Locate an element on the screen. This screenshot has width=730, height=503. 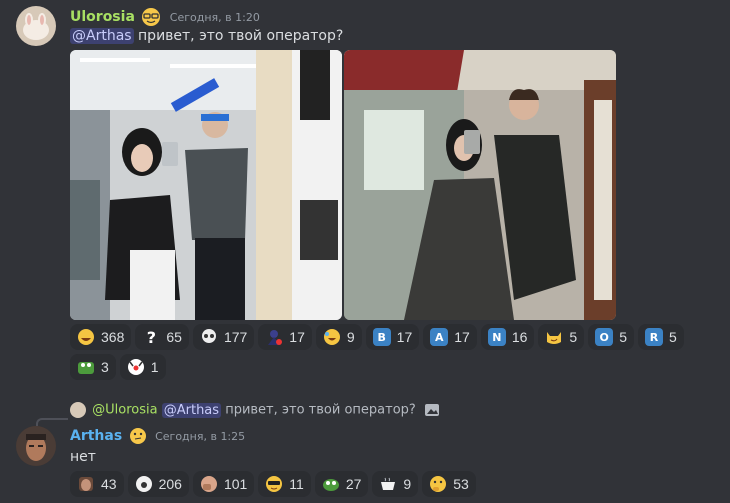
reaction-count: 16 is located at coordinates (519, 337).